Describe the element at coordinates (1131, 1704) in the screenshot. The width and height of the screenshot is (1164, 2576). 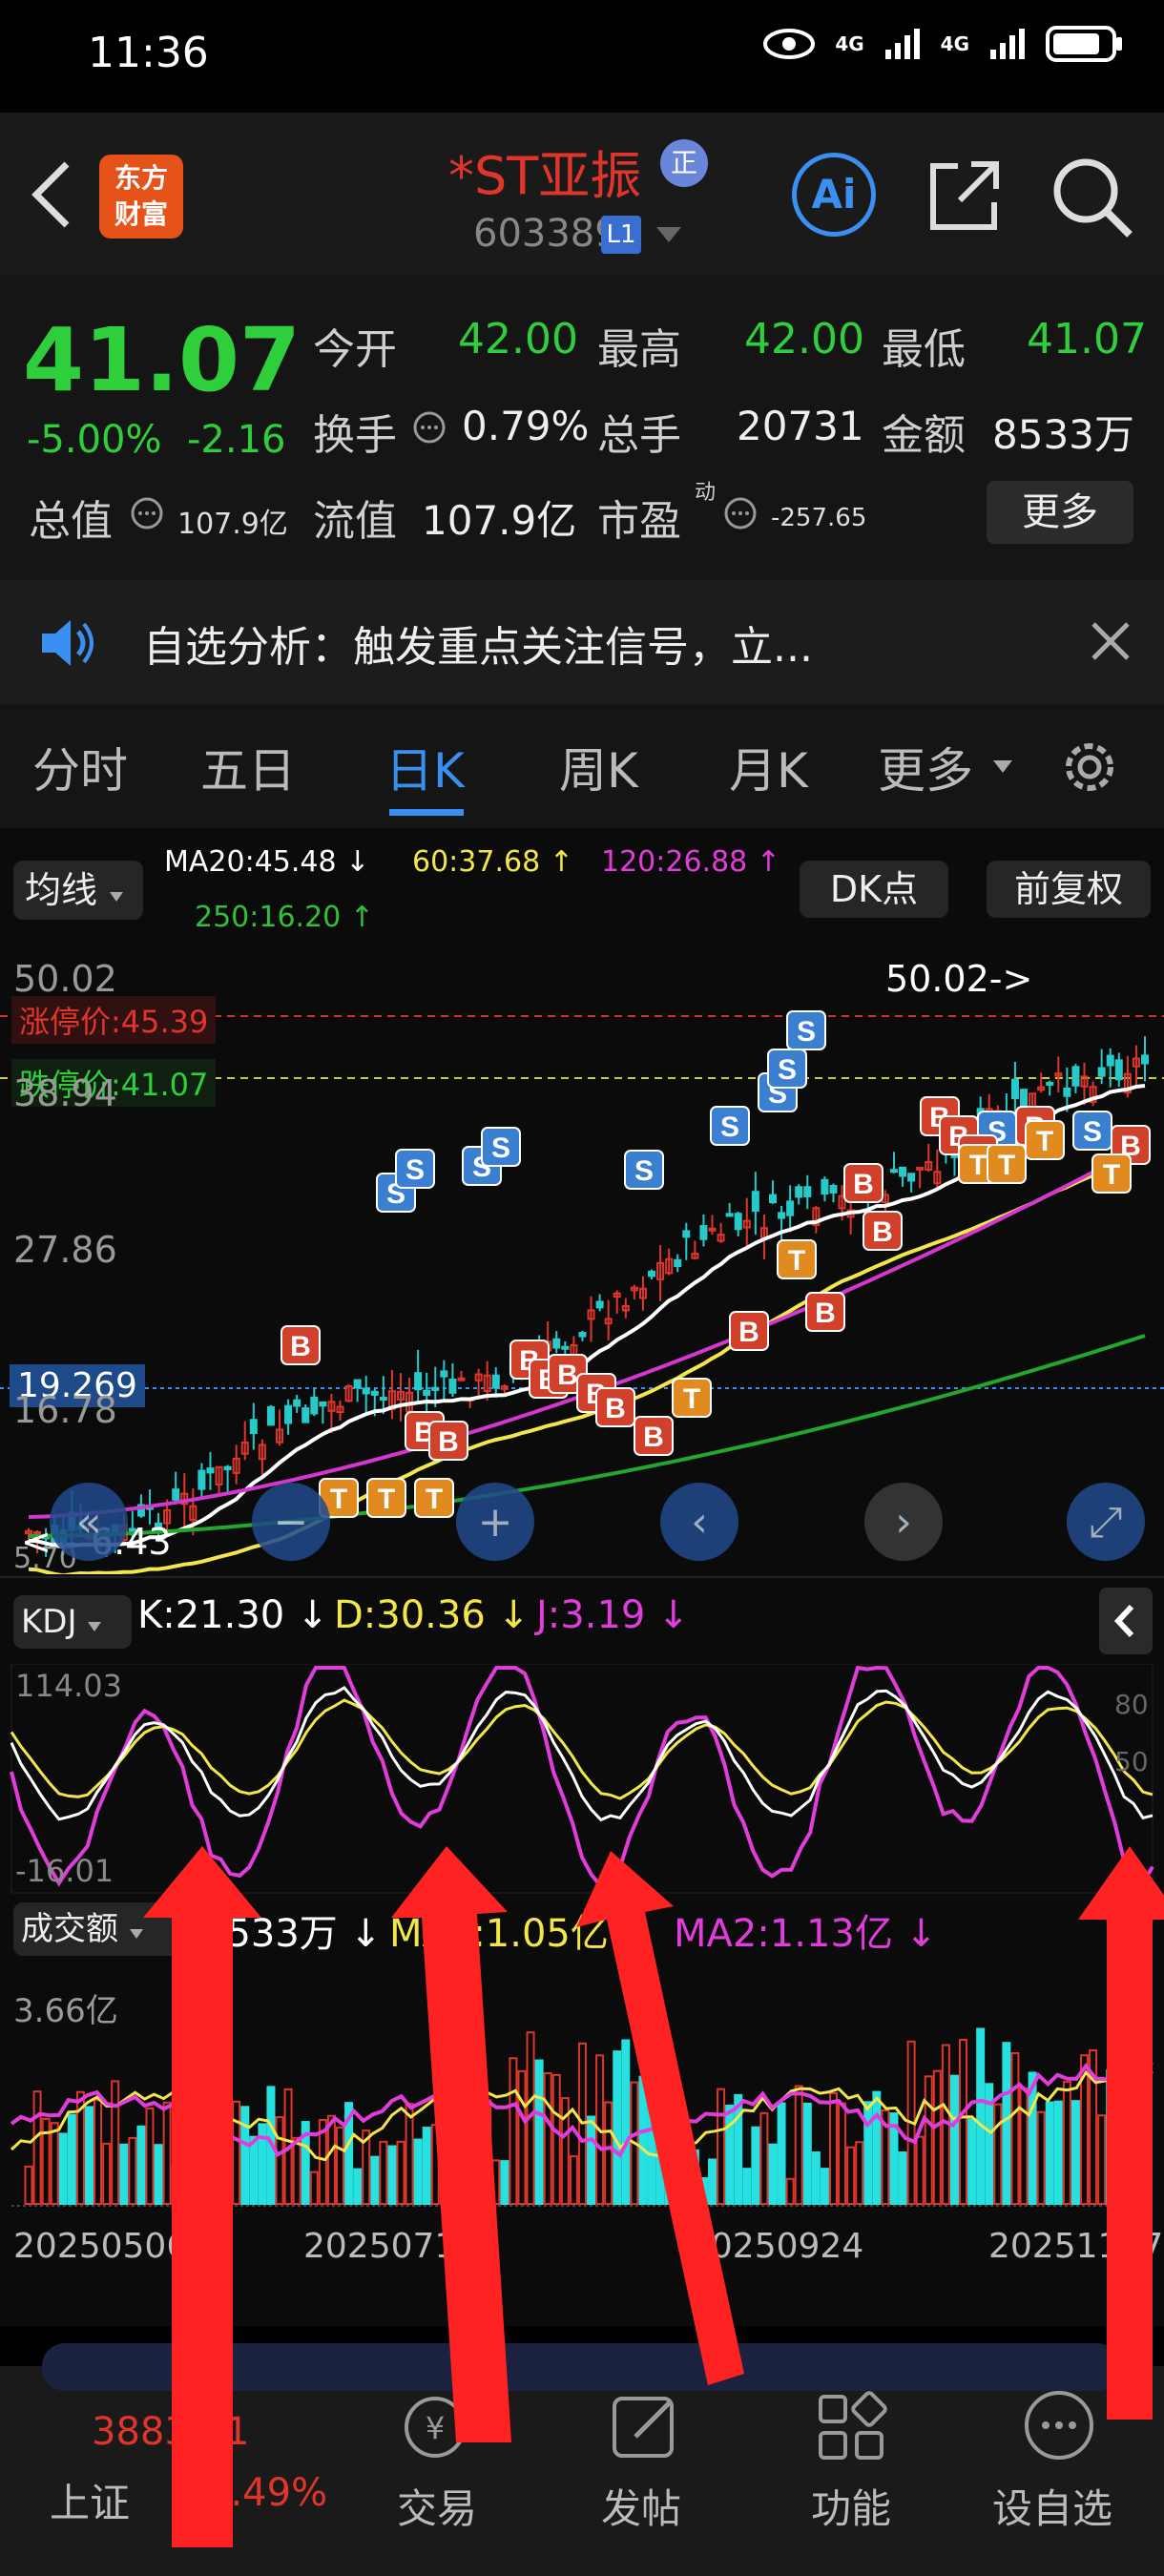
I see `kdj-80-label: 80` at that location.